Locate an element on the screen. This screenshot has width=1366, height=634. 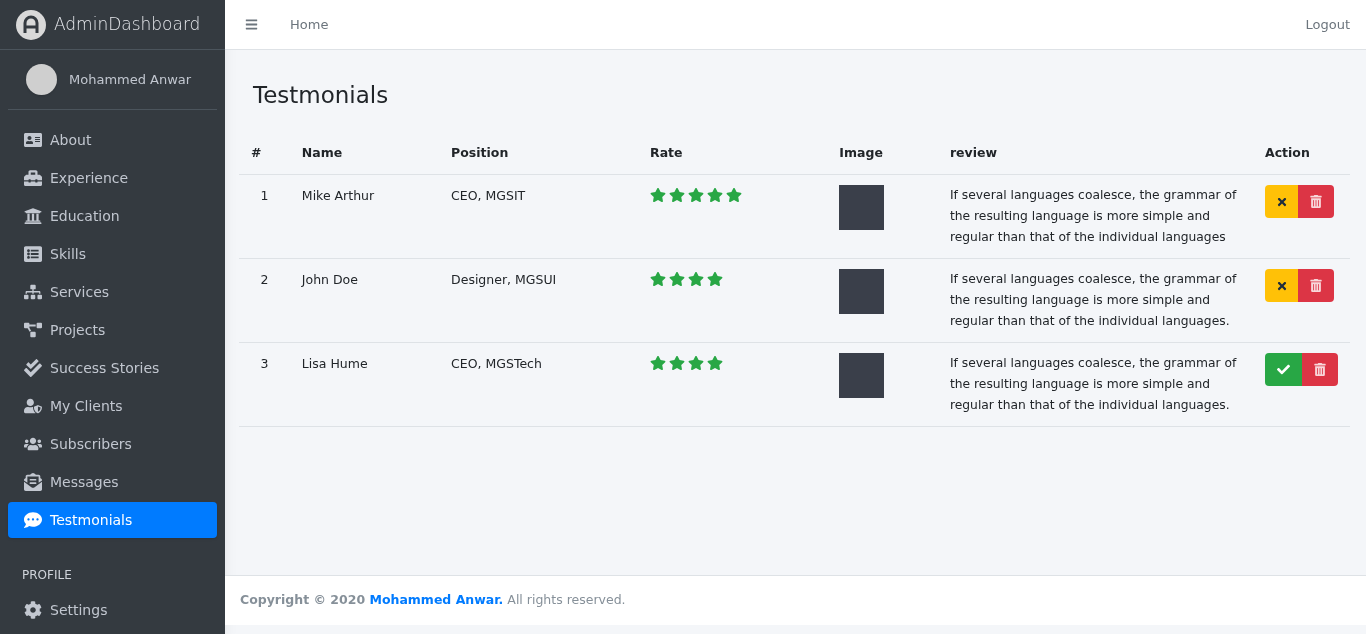
double-check-icon is located at coordinates (33, 368).